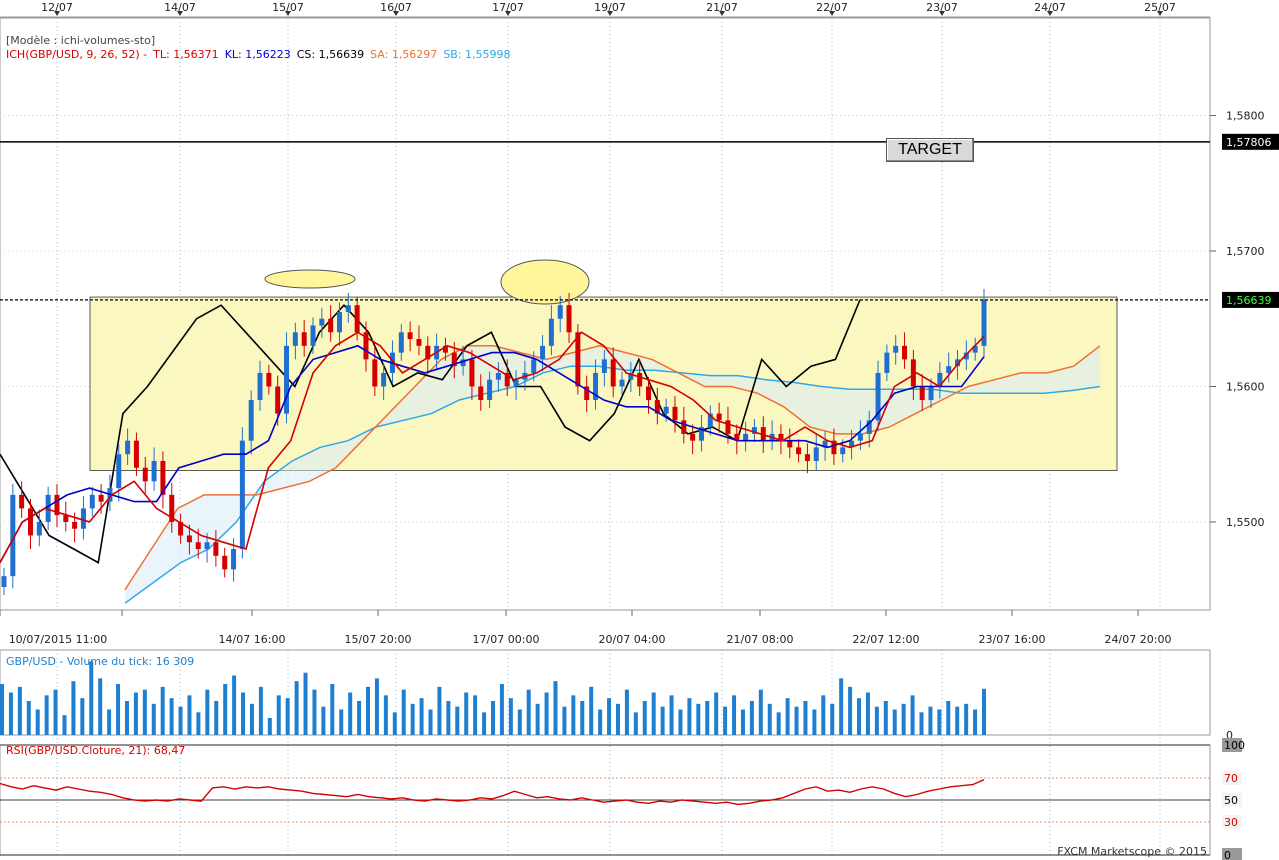 This screenshot has width=1279, height=860. I want to click on legend-chikou: CS: 1,56639, so click(330, 54).